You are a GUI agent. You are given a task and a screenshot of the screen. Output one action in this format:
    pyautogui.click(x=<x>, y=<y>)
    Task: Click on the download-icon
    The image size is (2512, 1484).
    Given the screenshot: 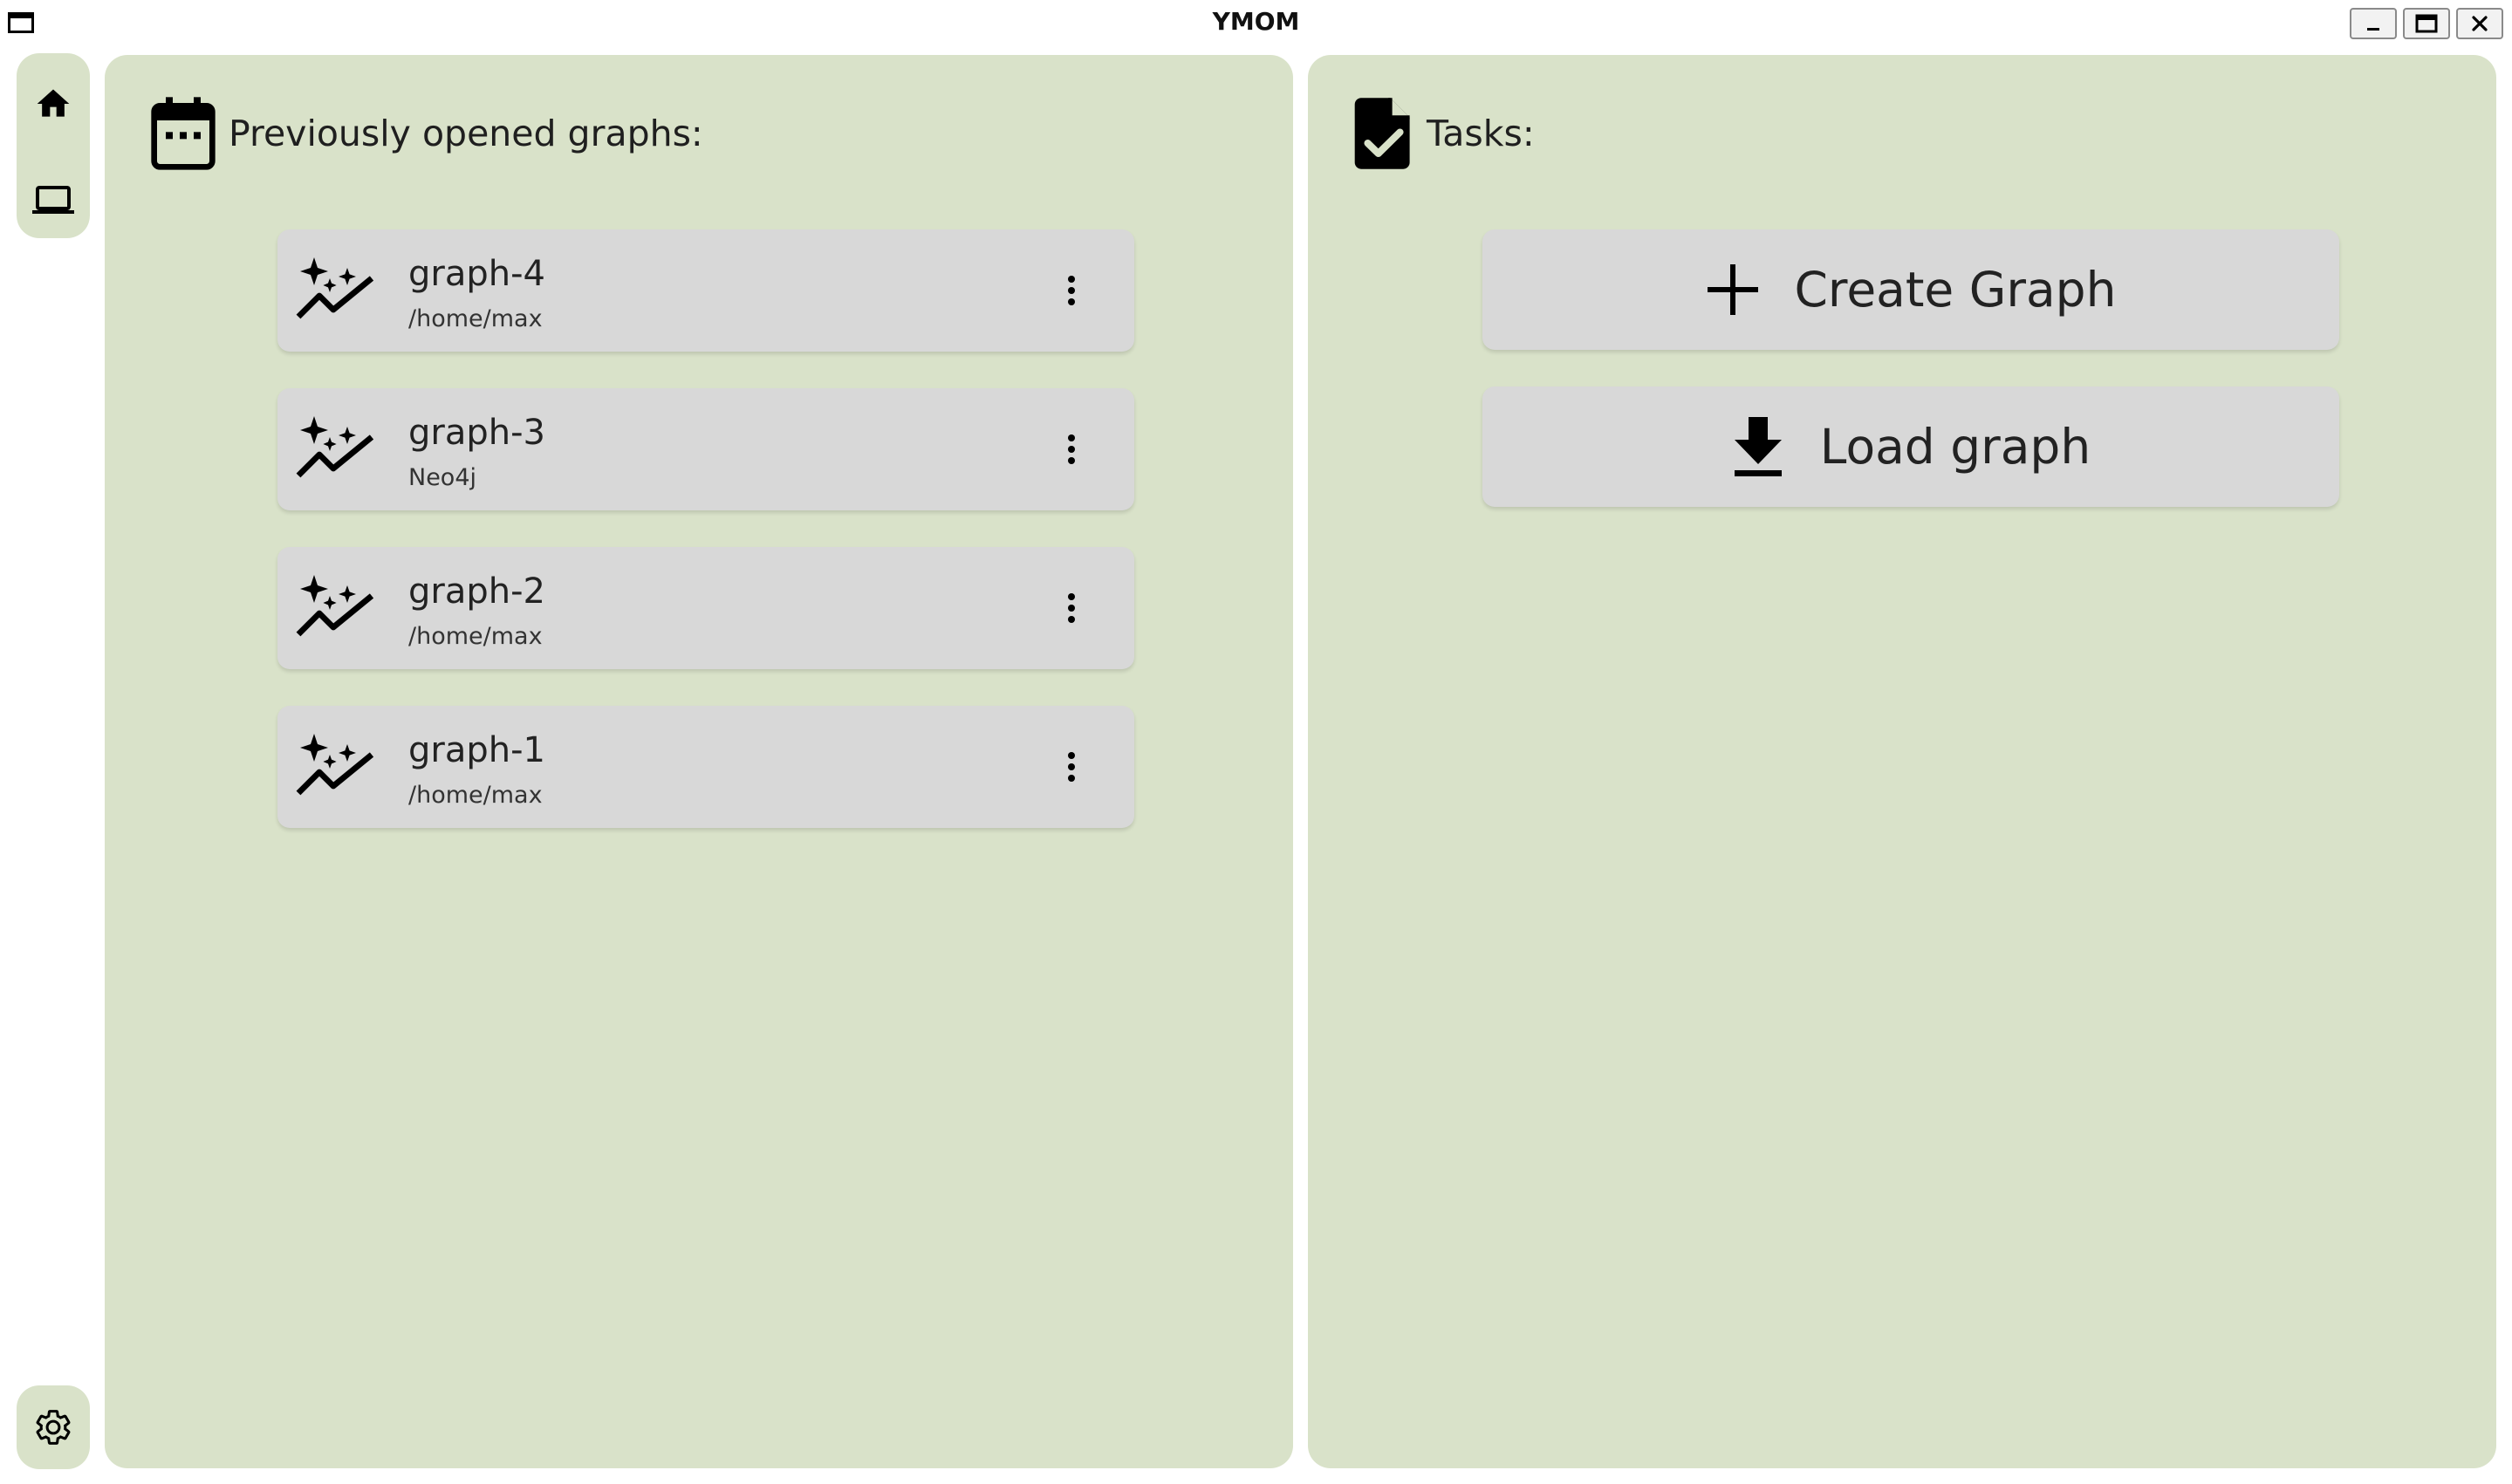 What is the action you would take?
    pyautogui.click(x=1758, y=446)
    